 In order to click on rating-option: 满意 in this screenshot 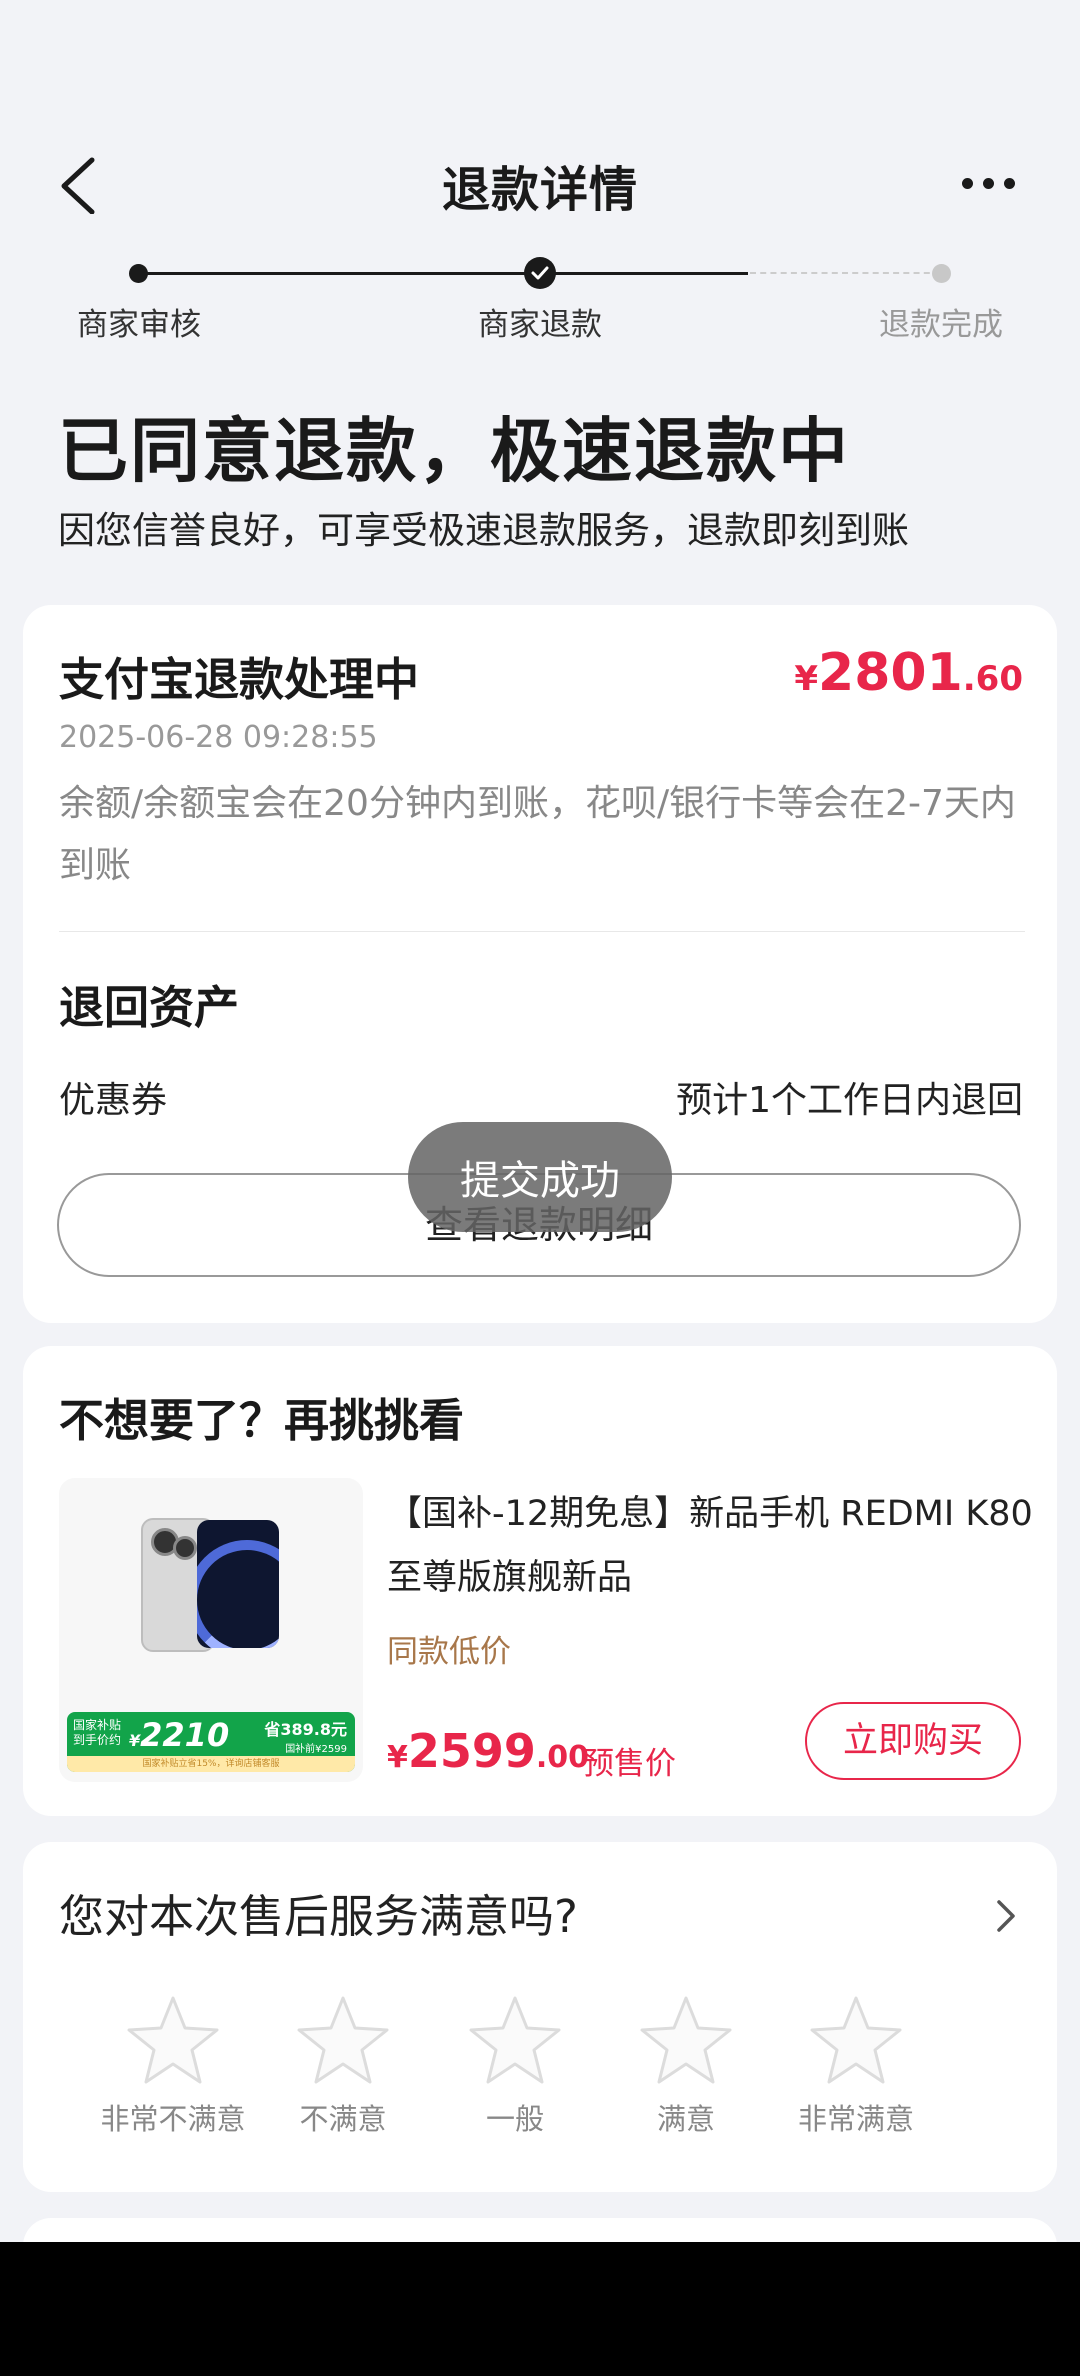, I will do `click(686, 2065)`.